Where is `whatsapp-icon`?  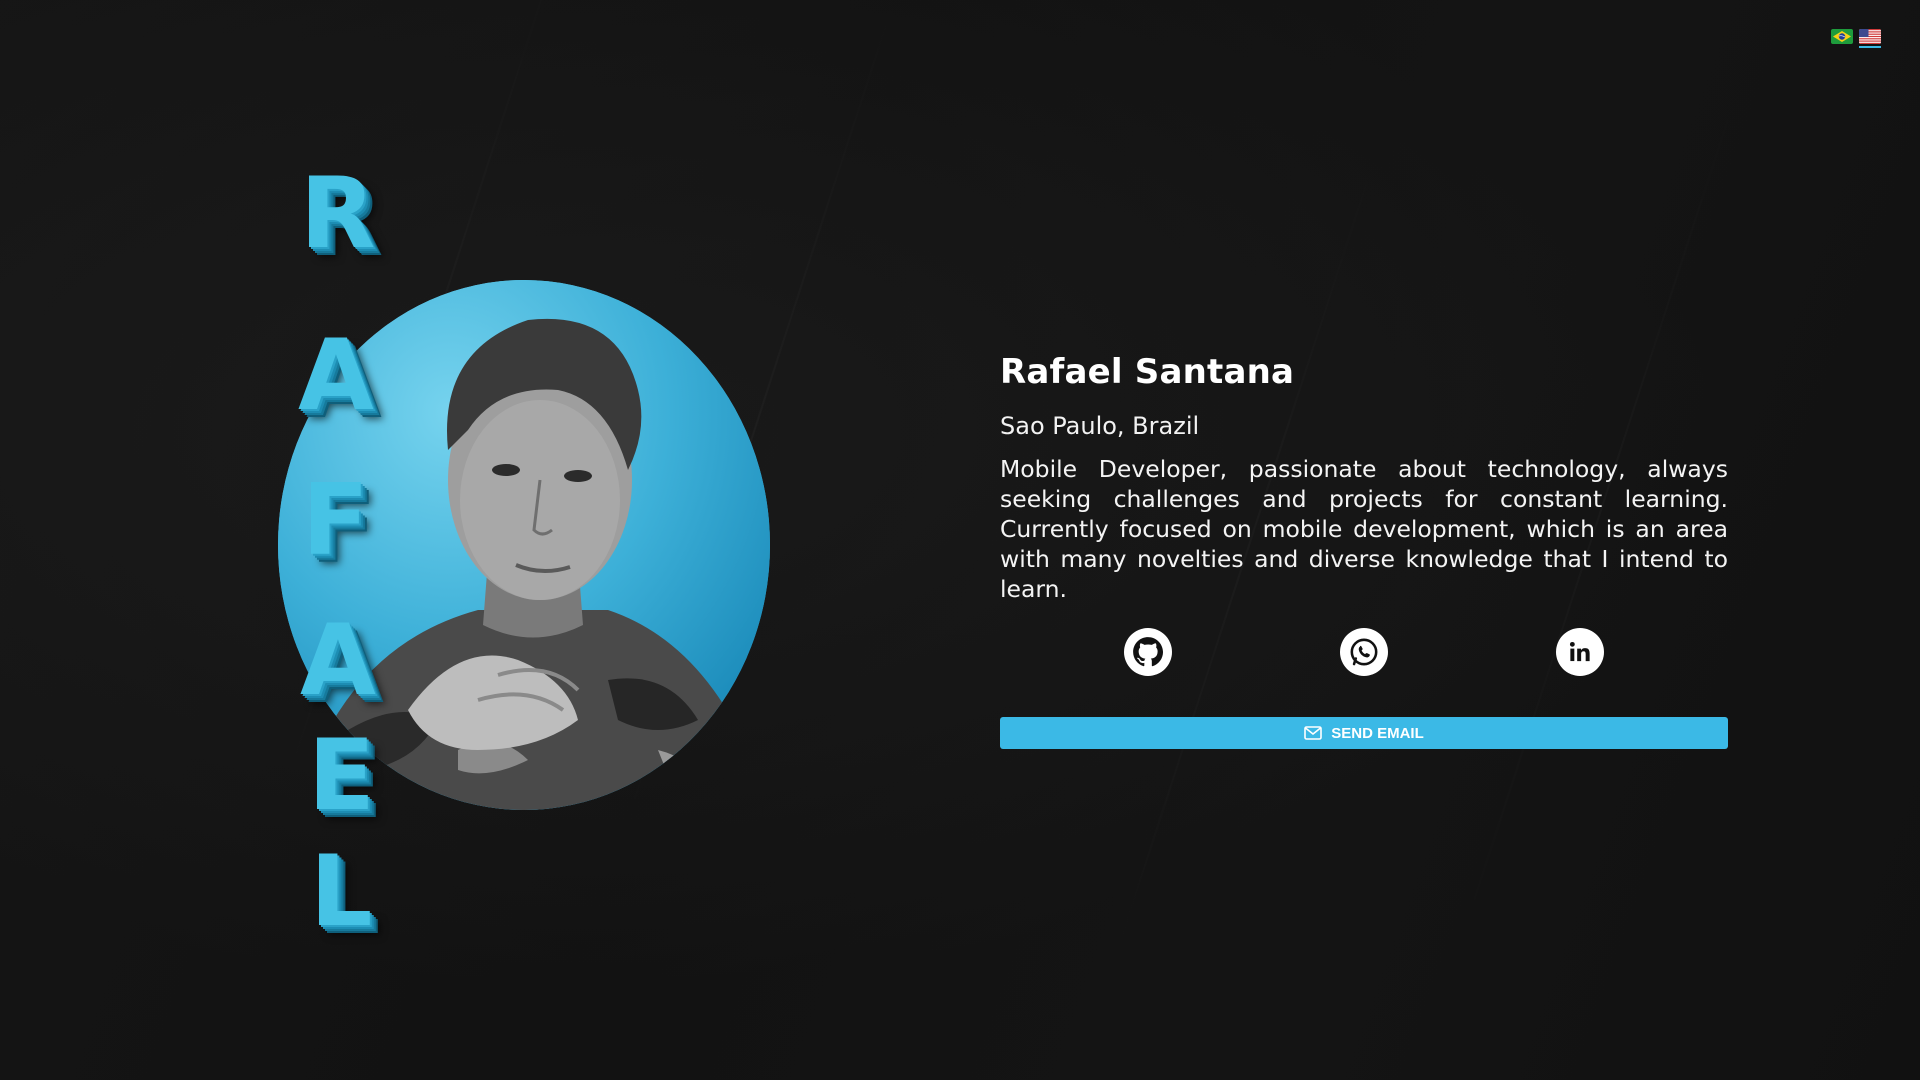
whatsapp-icon is located at coordinates (1364, 652).